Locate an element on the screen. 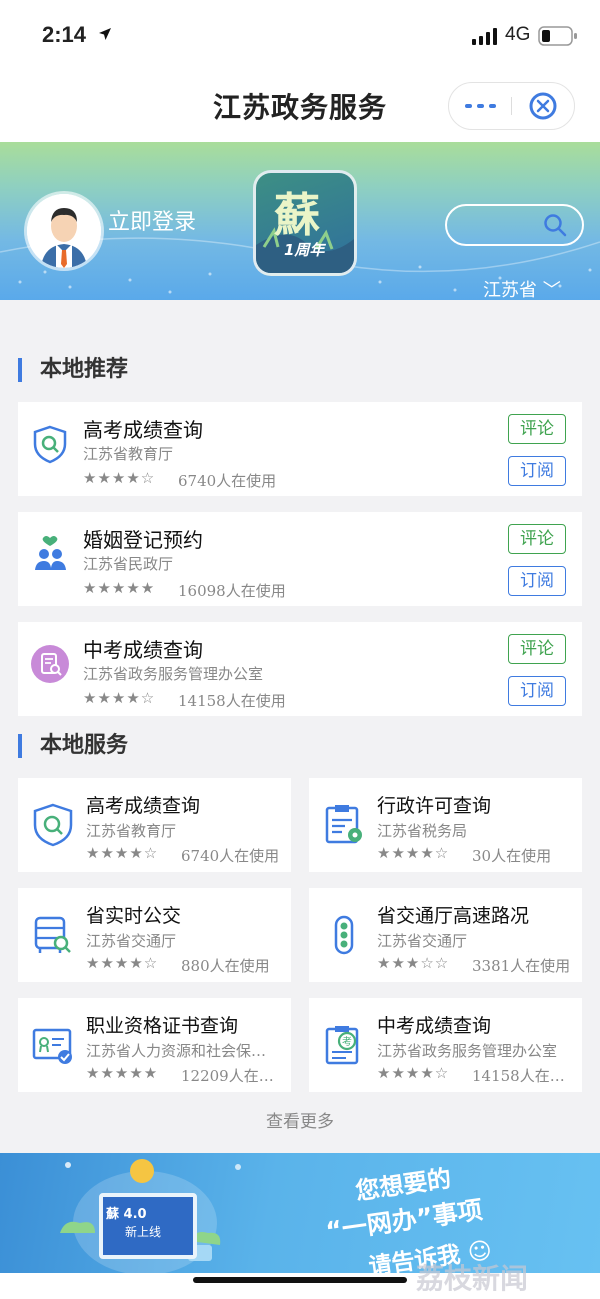 This screenshot has height=1299, width=600. login-link: 立即登录 is located at coordinates (152, 220).